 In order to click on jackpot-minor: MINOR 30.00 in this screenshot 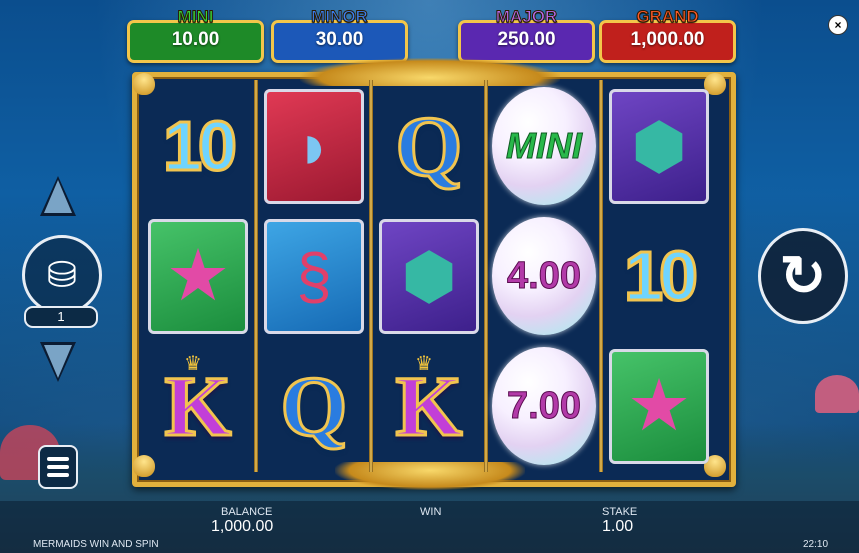, I will do `click(339, 35)`.